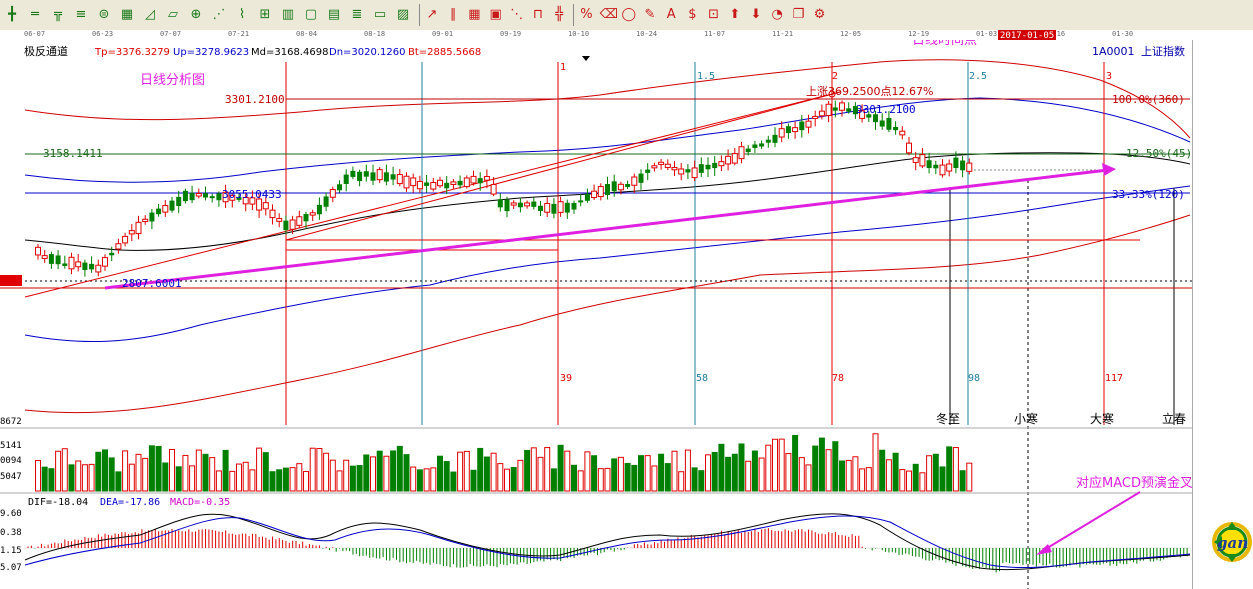  What do you see at coordinates (1232, 543) in the screenshot?
I see `logo-text: gan` at bounding box center [1232, 543].